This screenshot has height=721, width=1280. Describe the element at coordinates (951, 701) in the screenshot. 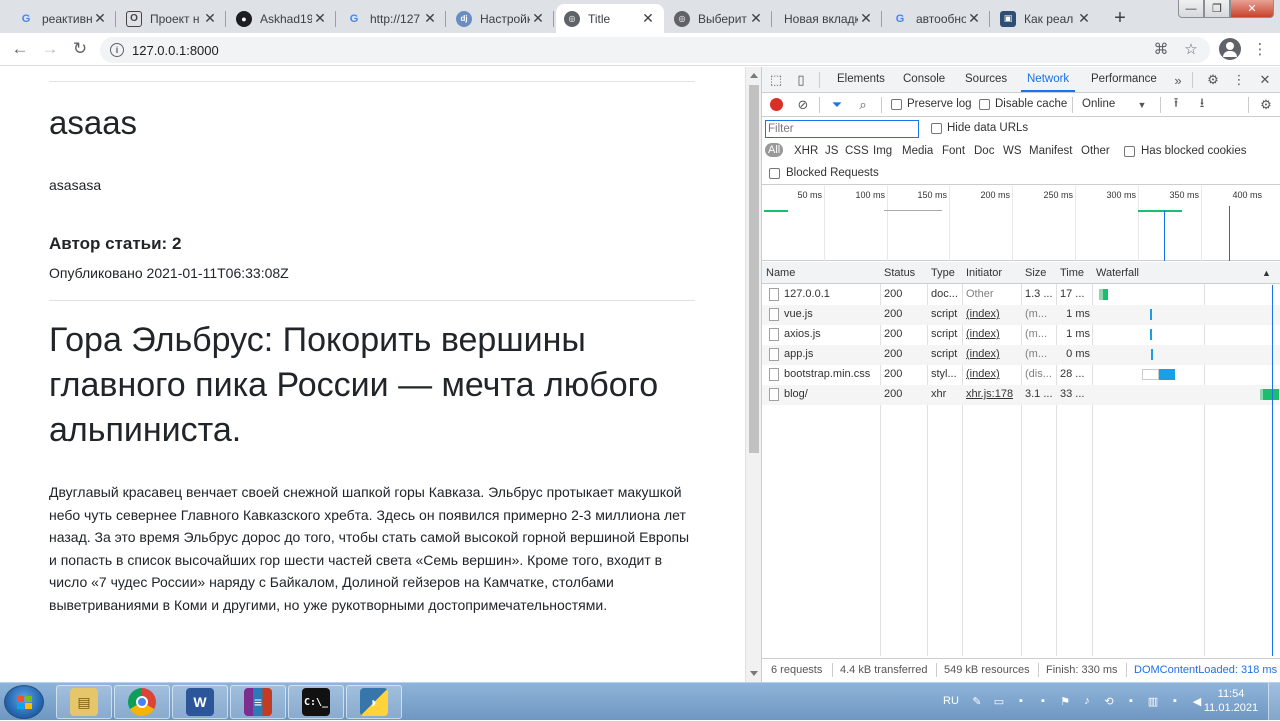

I see `language-indicator: RU` at that location.